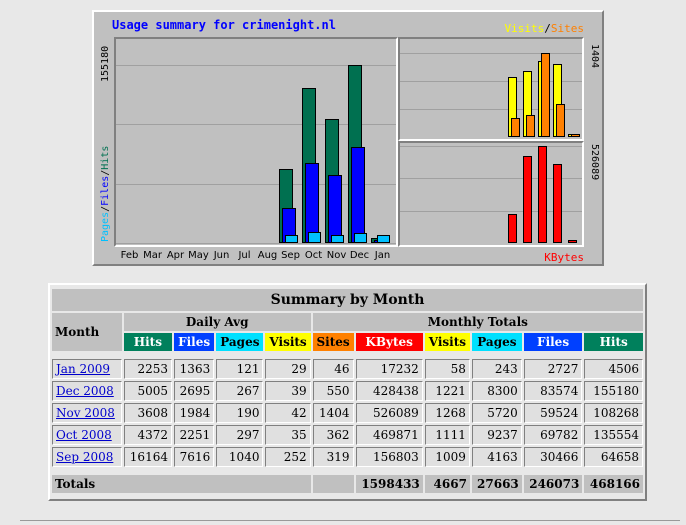 The width and height of the screenshot is (686, 525). I want to click on month-tick: Apr, so click(175, 255).